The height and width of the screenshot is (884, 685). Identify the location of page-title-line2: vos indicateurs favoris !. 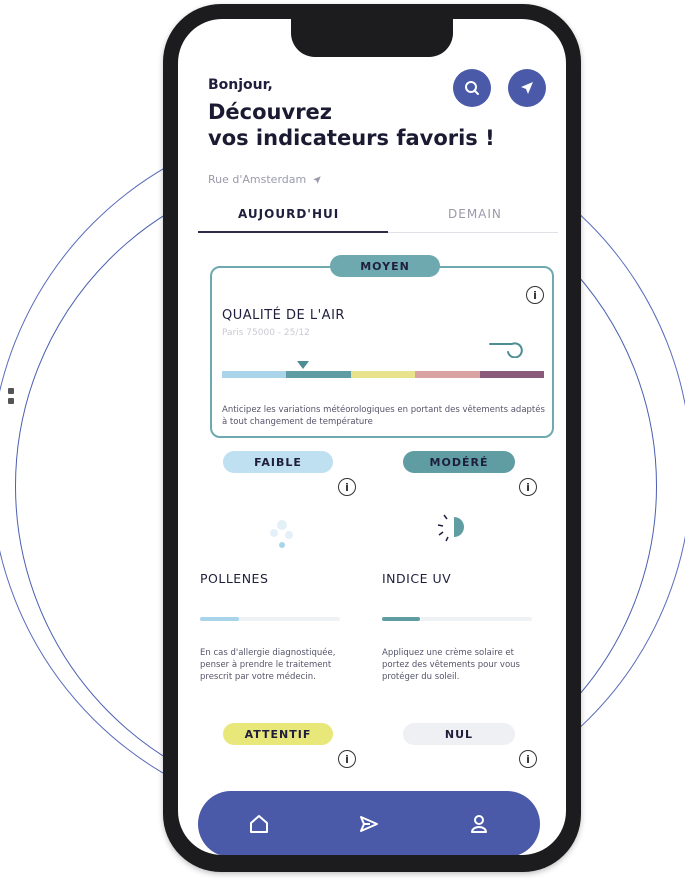
(351, 138).